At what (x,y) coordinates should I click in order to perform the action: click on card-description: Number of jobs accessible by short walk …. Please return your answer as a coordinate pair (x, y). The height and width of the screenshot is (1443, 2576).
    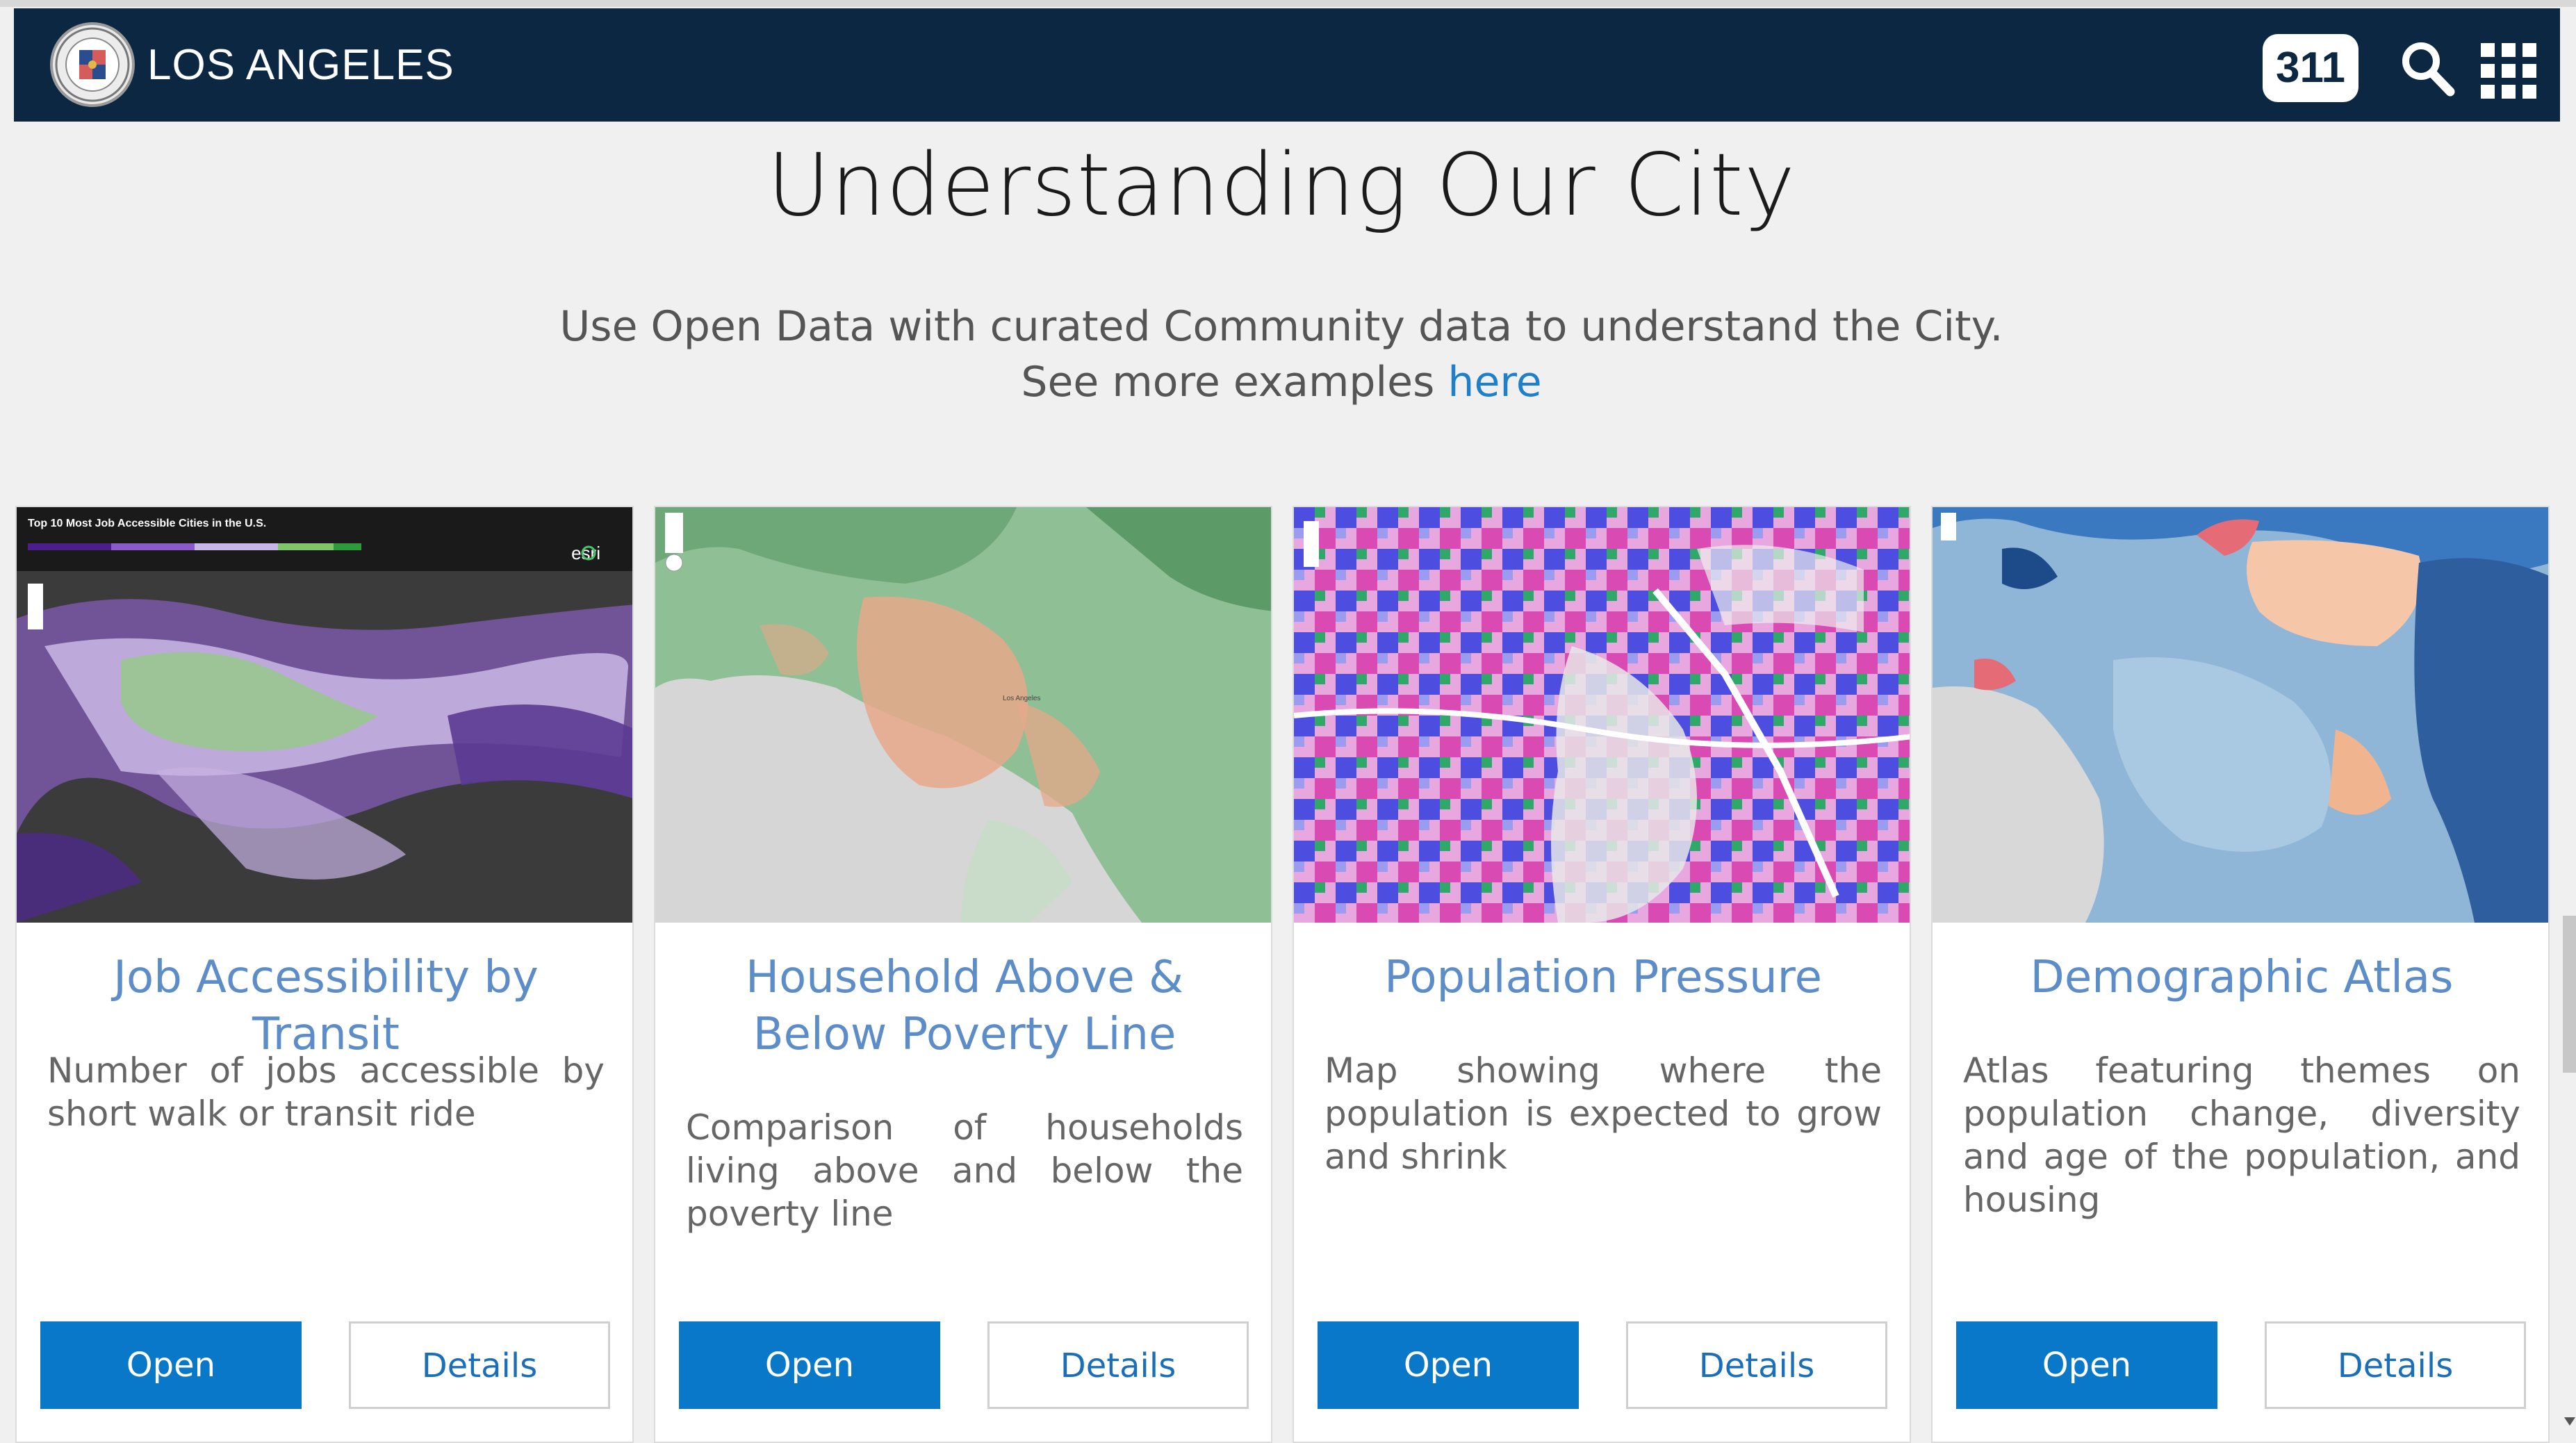
    Looking at the image, I should click on (326, 1092).